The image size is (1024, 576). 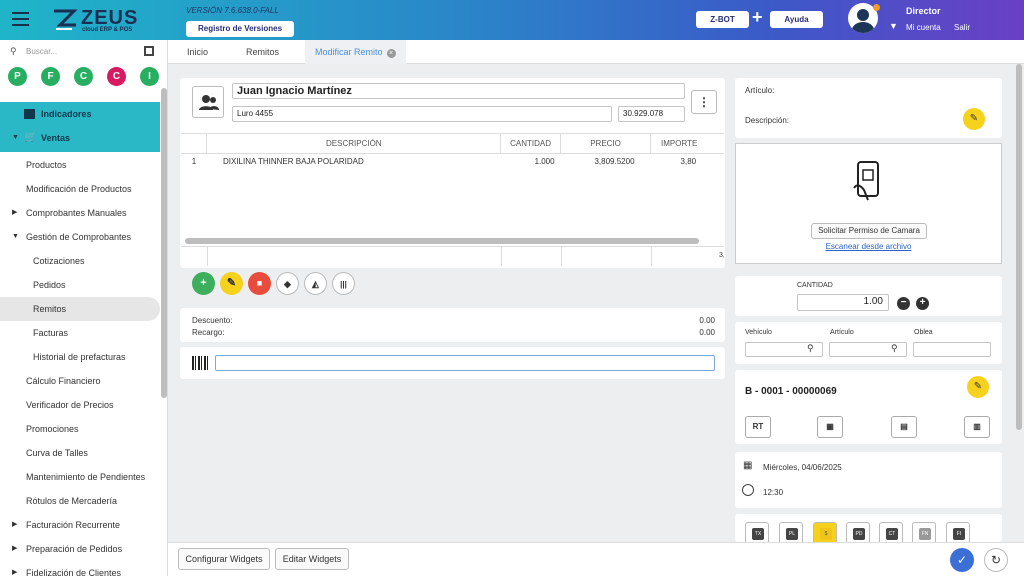 I want to click on zeus-logo-icon, so click(x=66, y=19).